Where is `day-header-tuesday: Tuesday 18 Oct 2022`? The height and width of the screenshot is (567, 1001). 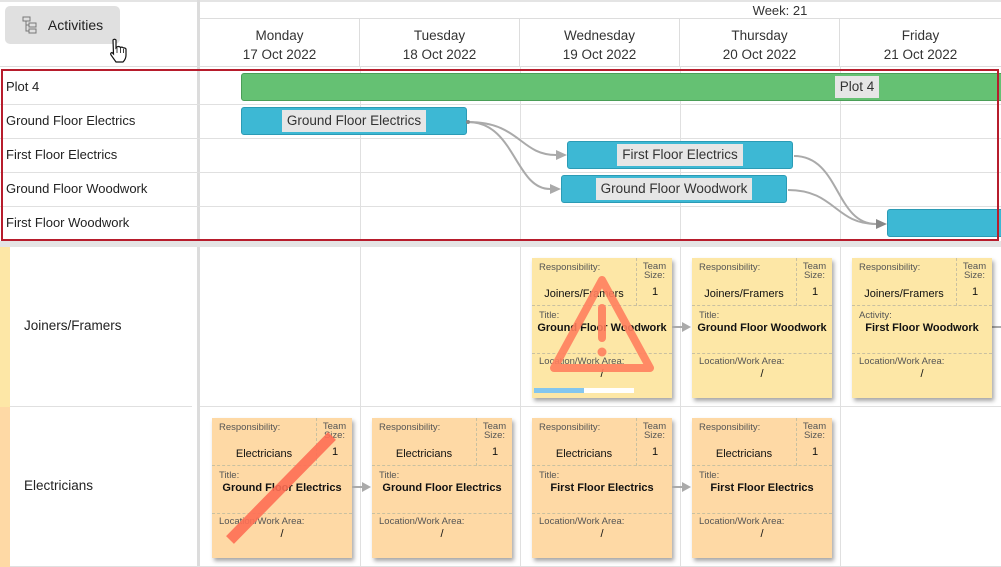 day-header-tuesday: Tuesday 18 Oct 2022 is located at coordinates (440, 42).